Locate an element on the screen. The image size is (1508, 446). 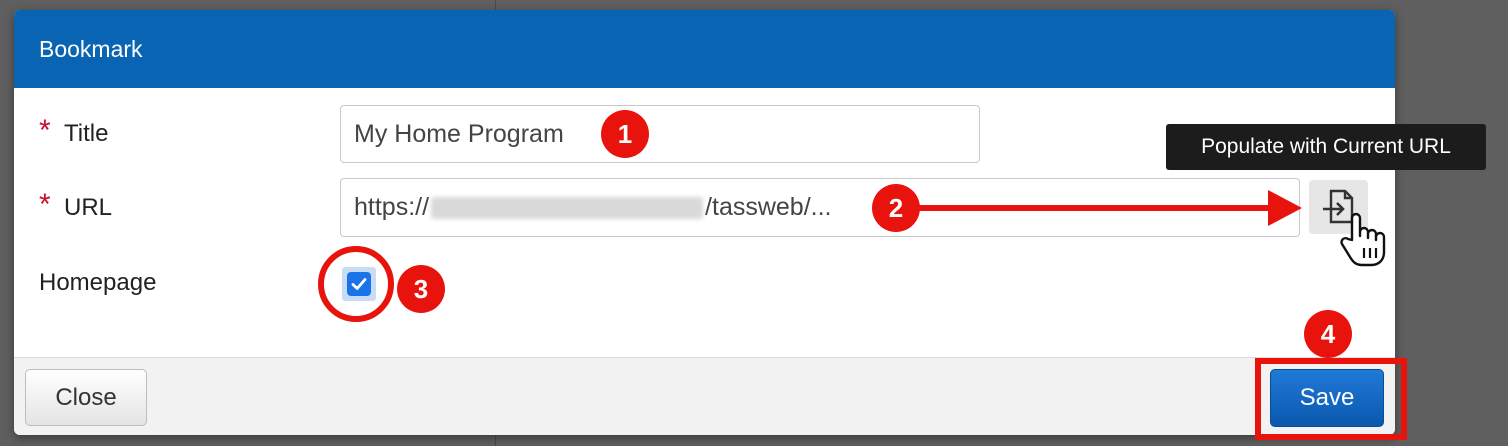
step-4-badge: 4 is located at coordinates (1328, 334).